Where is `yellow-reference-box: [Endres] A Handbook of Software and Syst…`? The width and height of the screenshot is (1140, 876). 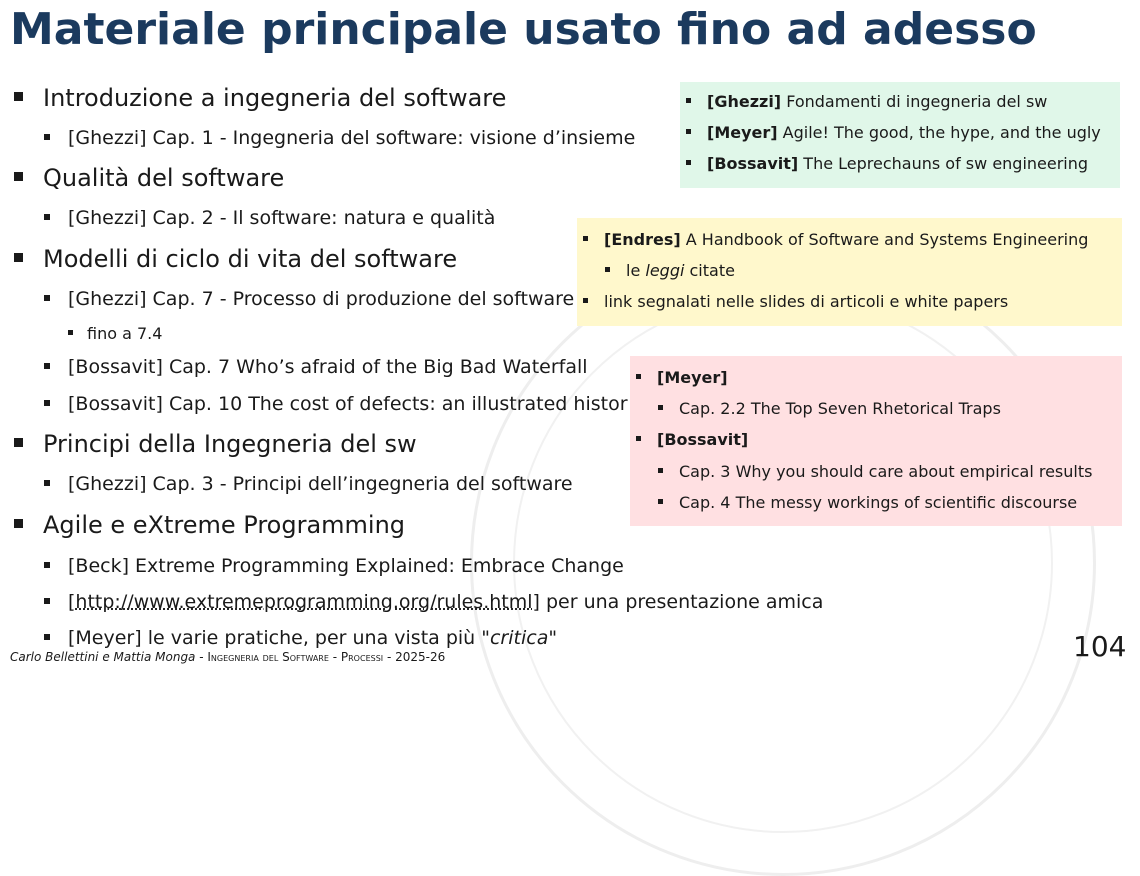 yellow-reference-box: [Endres] A Handbook of Software and Syst… is located at coordinates (849, 272).